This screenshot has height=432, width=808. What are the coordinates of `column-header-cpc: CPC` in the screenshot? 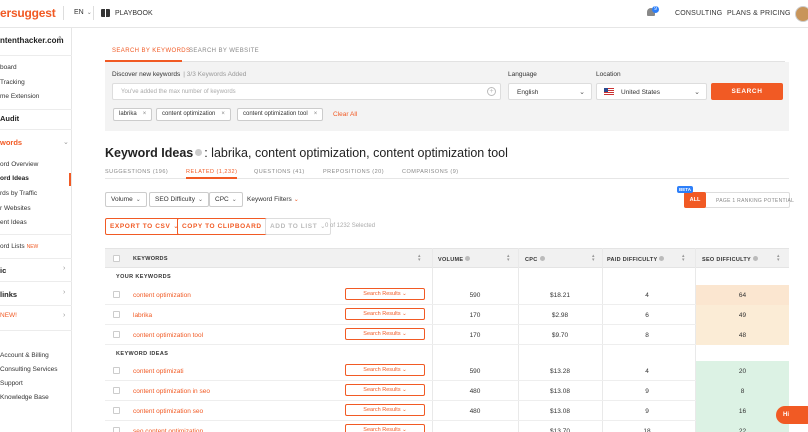 It's located at (535, 259).